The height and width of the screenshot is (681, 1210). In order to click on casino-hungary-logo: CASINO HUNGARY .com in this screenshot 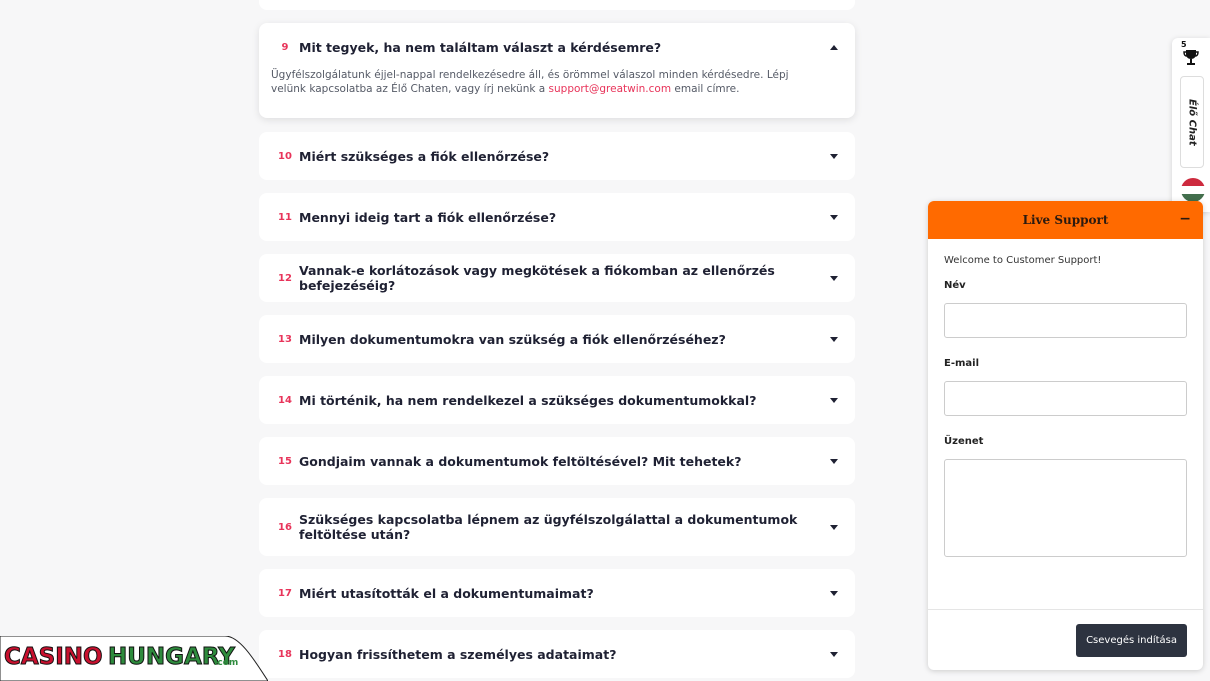, I will do `click(134, 658)`.